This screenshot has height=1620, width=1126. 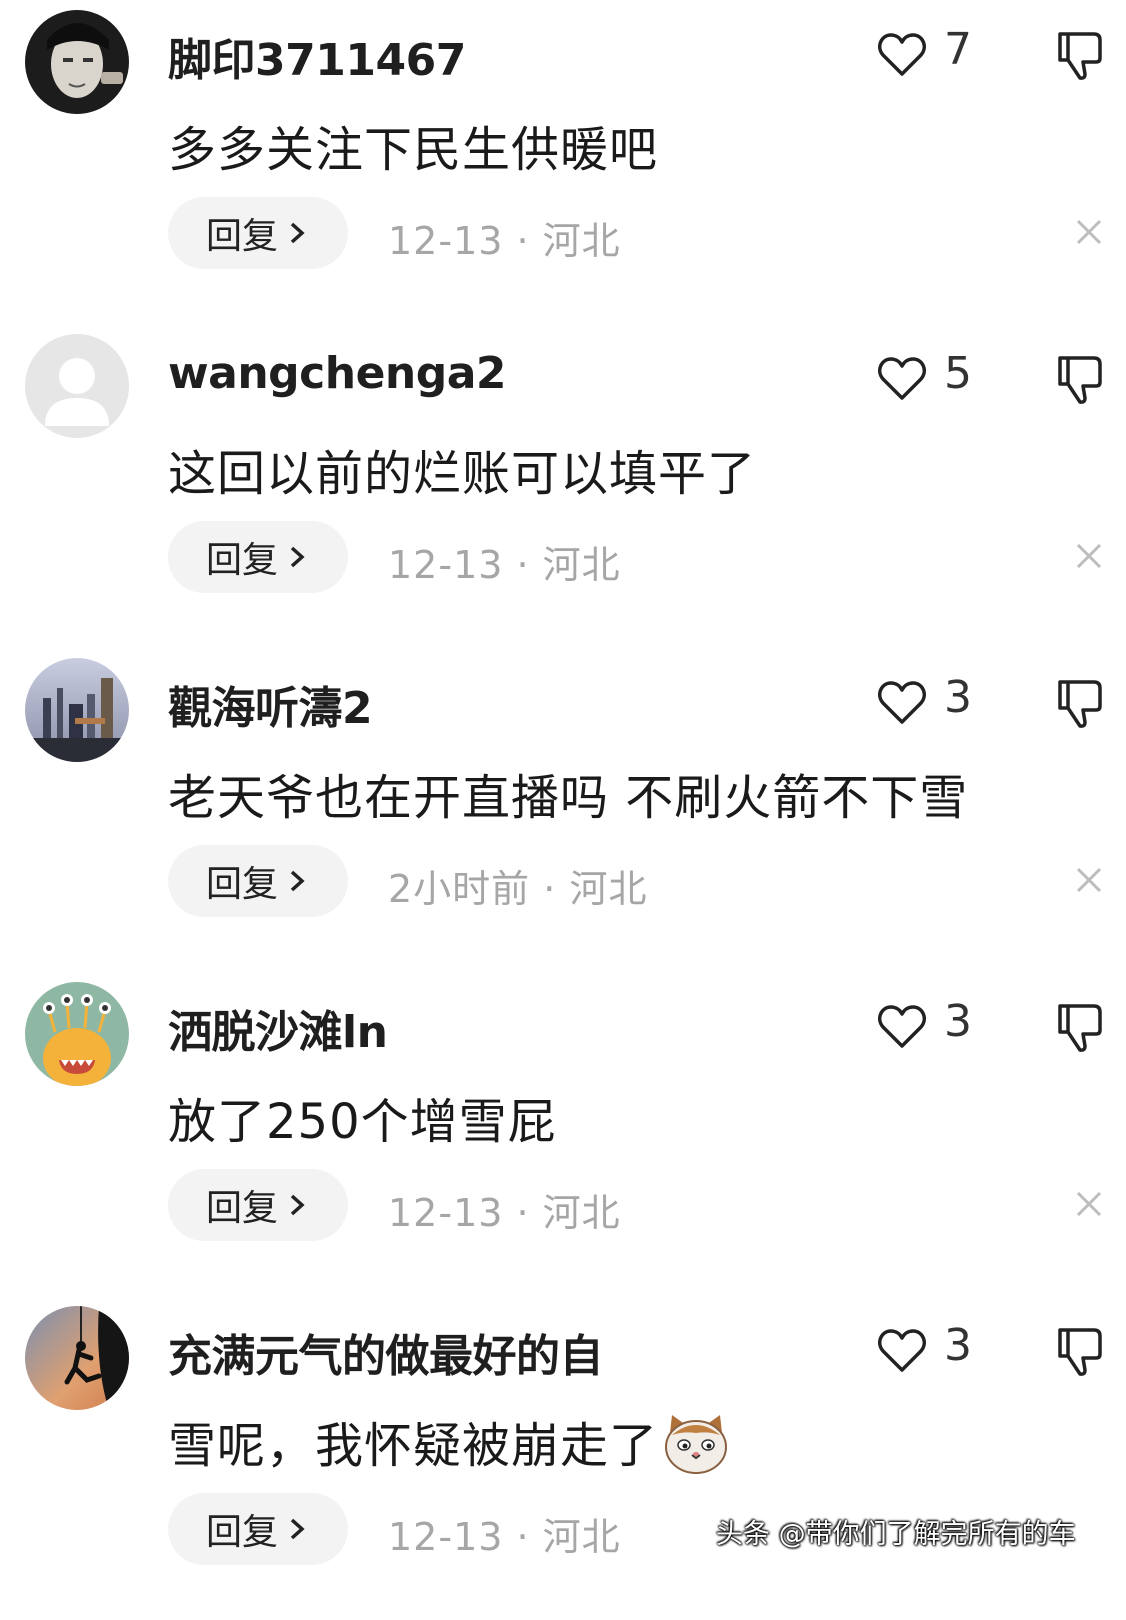 I want to click on username: 觀海听濤2, so click(x=270, y=704).